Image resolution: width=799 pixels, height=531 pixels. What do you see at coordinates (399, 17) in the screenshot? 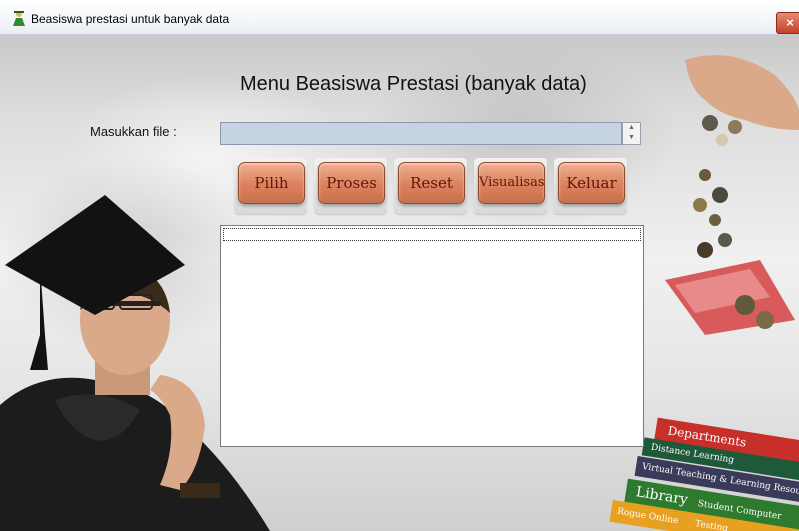
I see `window-titlebar: Beasiswa prestasi untuk banyak data ×` at bounding box center [399, 17].